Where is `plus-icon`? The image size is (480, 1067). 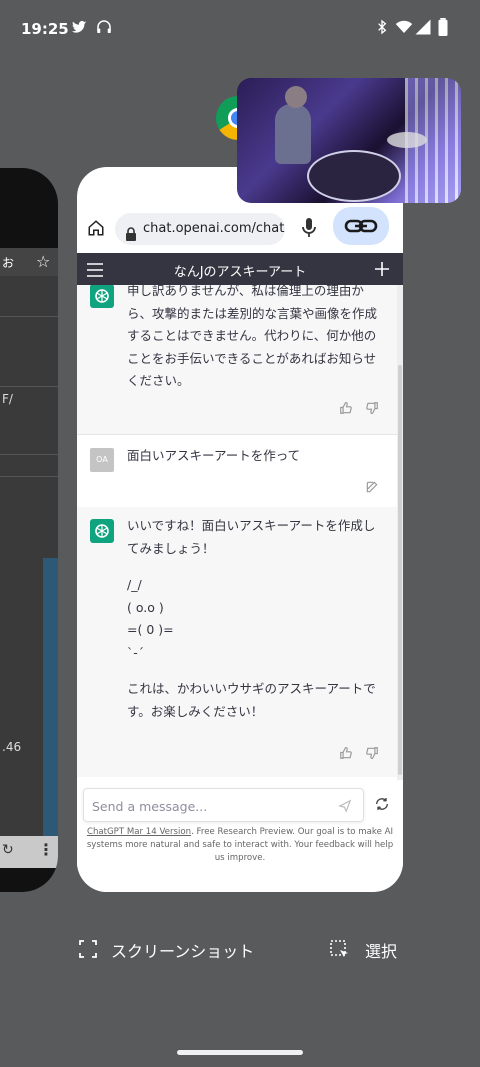
plus-icon is located at coordinates (382, 270).